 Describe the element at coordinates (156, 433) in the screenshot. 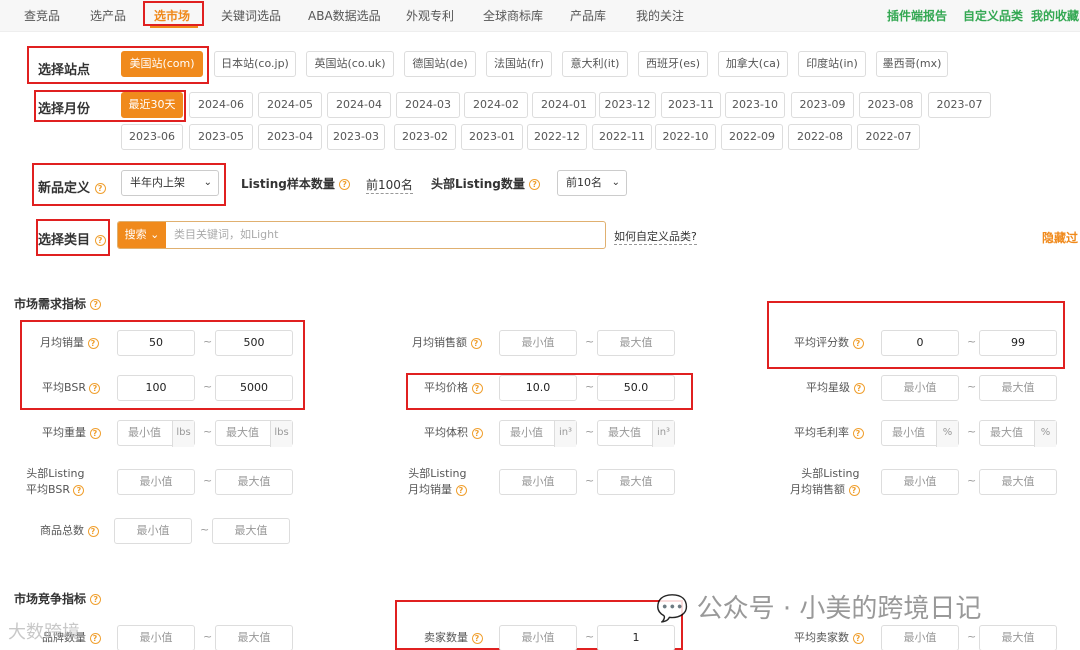

I see `avg-weight-min: 最小值 lbs` at that location.